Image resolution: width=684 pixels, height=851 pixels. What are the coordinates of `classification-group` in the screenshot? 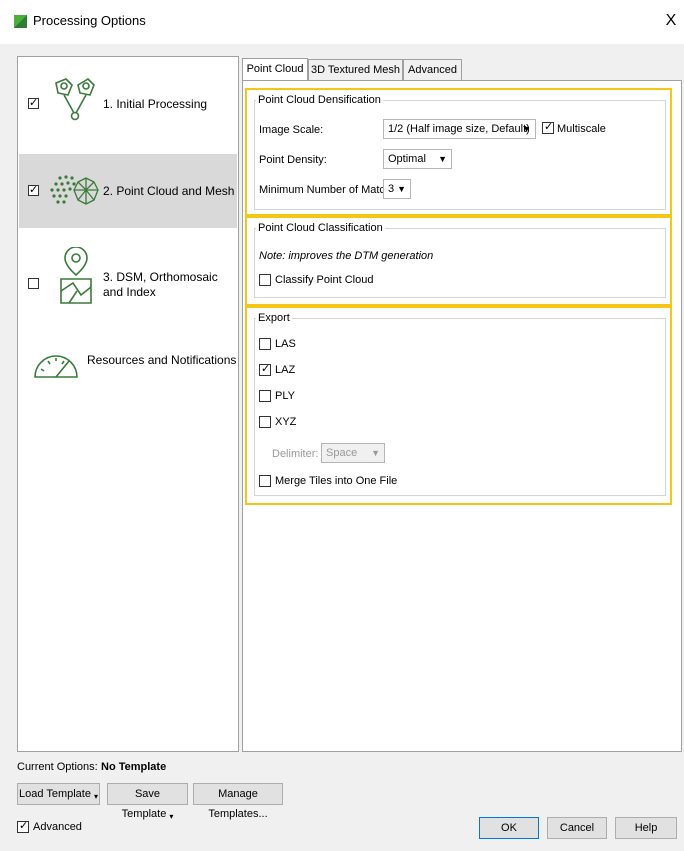 It's located at (460, 263).